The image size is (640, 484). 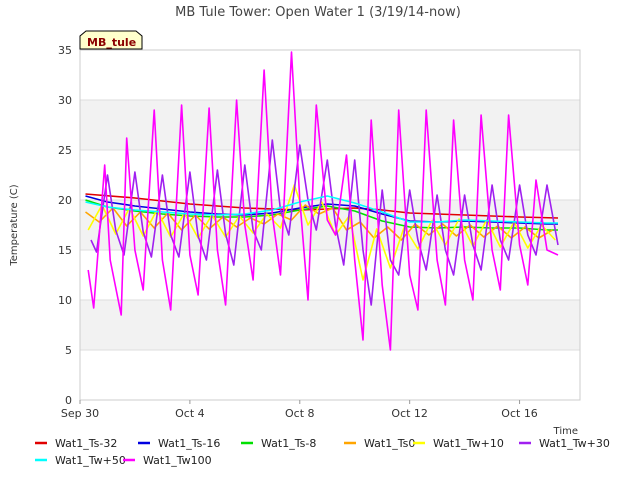 I want to click on x-tick-label: Oct 8, so click(x=300, y=413).